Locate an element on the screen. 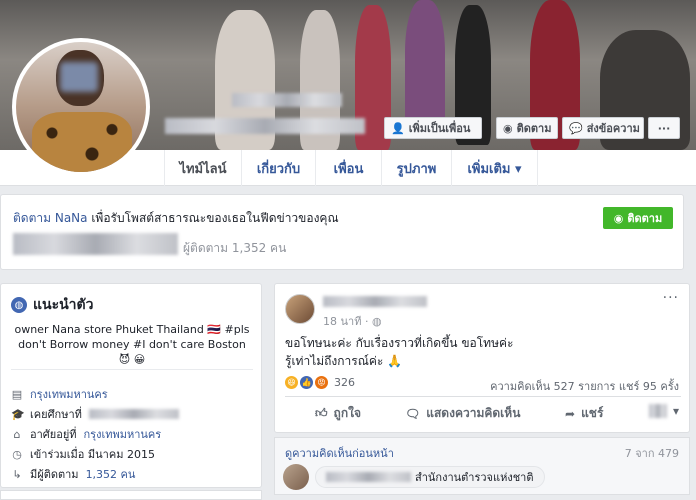  comment-icon: 🗨︎ is located at coordinates (413, 413).